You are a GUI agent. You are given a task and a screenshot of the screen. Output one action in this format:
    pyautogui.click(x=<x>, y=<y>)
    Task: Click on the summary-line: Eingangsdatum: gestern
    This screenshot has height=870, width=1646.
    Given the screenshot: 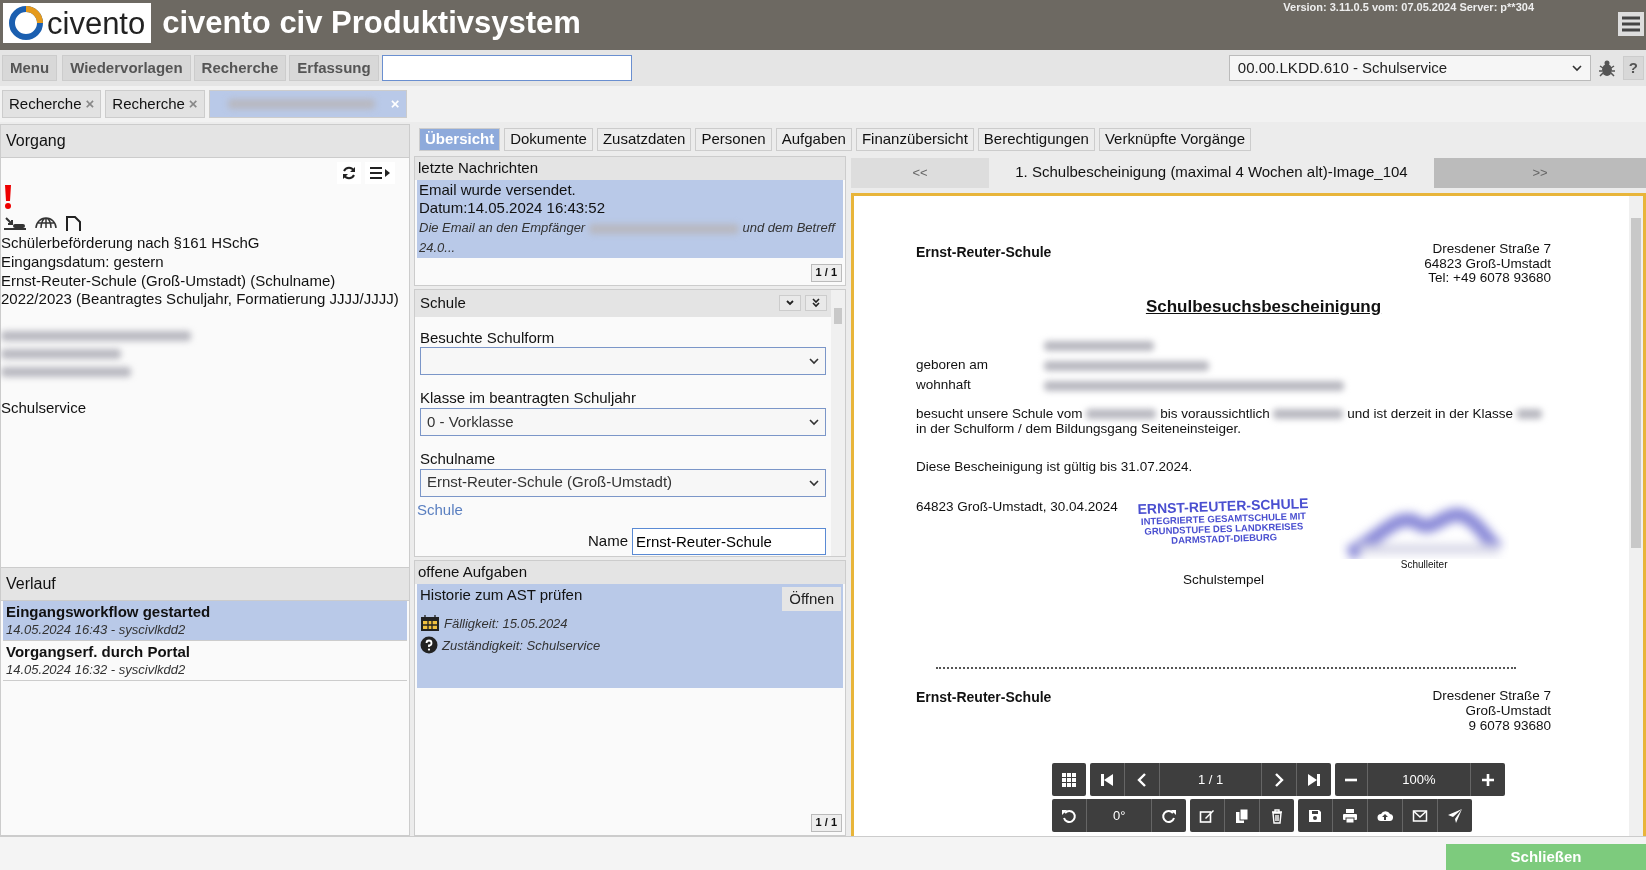 What is the action you would take?
    pyautogui.click(x=83, y=262)
    